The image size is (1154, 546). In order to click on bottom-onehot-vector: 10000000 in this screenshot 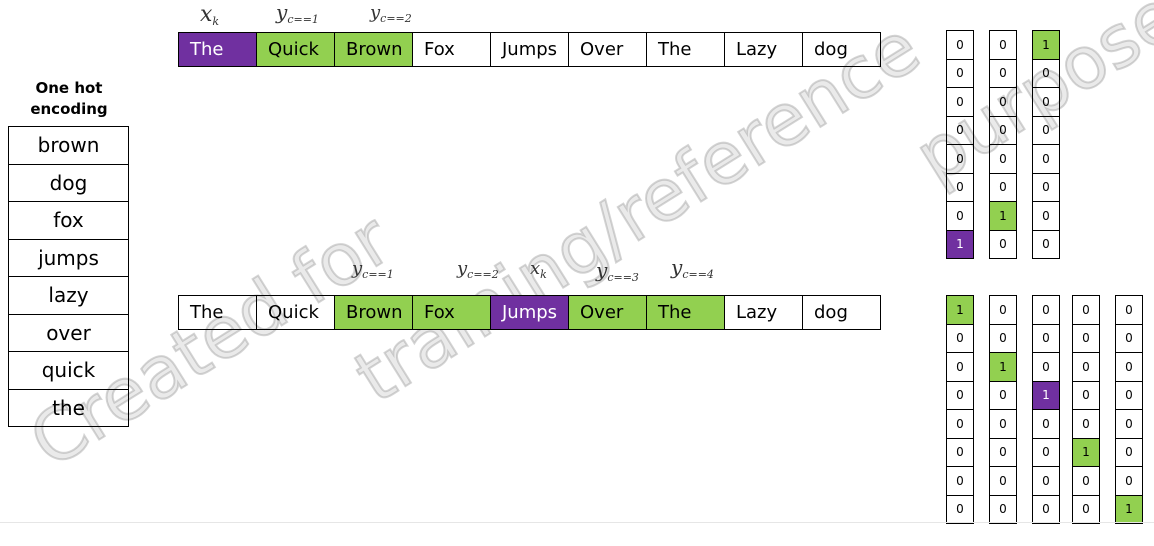, I will do `click(960, 409)`.